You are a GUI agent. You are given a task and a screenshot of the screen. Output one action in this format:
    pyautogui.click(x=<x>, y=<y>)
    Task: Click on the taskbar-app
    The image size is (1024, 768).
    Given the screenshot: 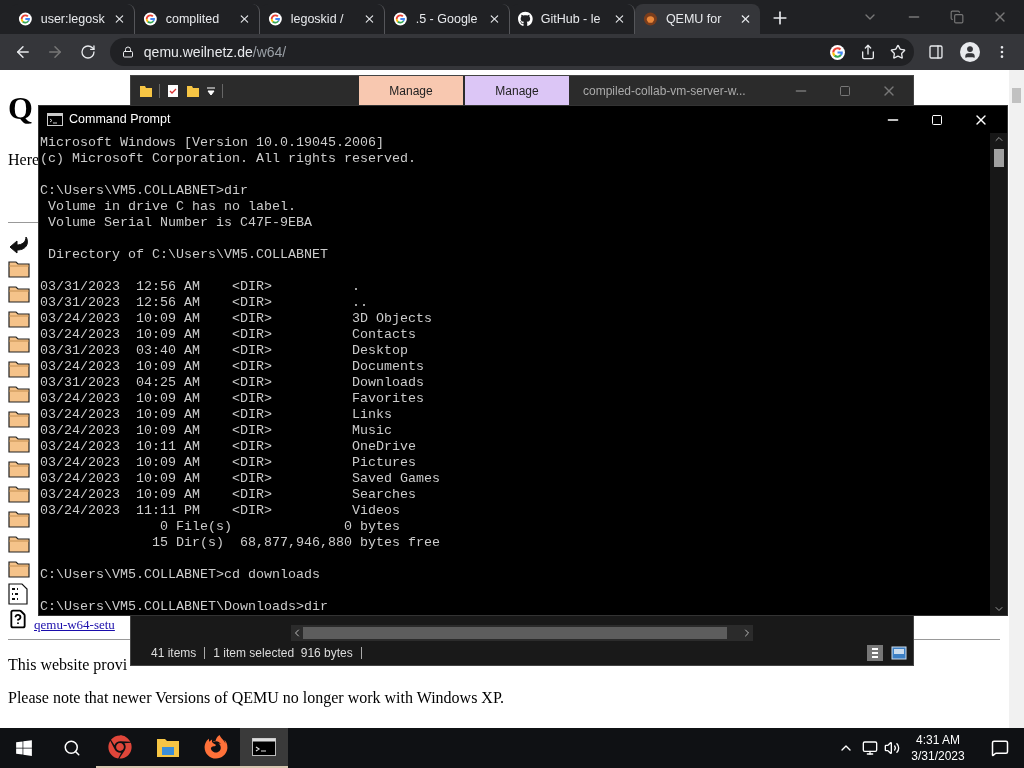 What is the action you would take?
    pyautogui.click(x=264, y=748)
    